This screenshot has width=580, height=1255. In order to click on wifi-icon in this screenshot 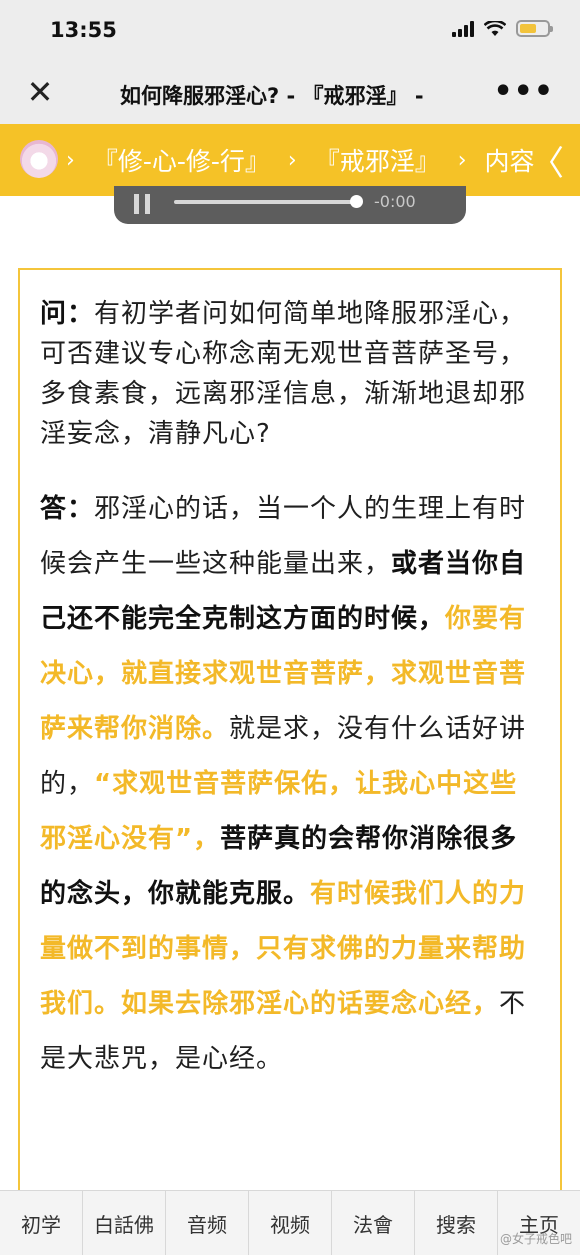, I will do `click(495, 28)`.